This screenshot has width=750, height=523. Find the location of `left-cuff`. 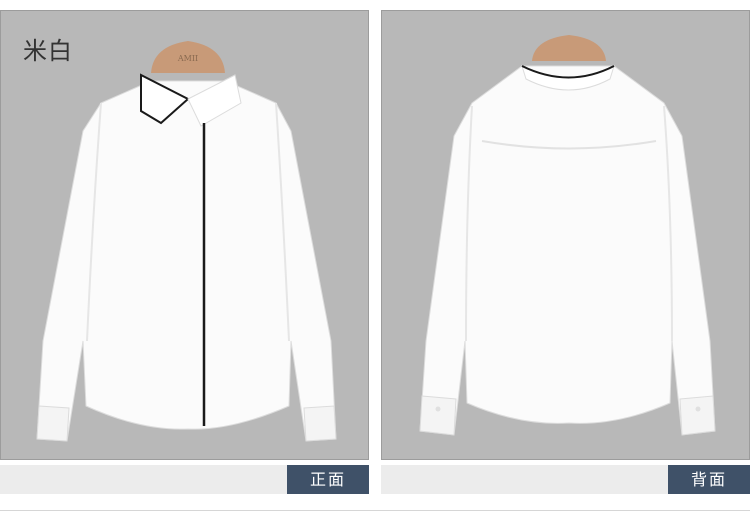

left-cuff is located at coordinates (53, 423).